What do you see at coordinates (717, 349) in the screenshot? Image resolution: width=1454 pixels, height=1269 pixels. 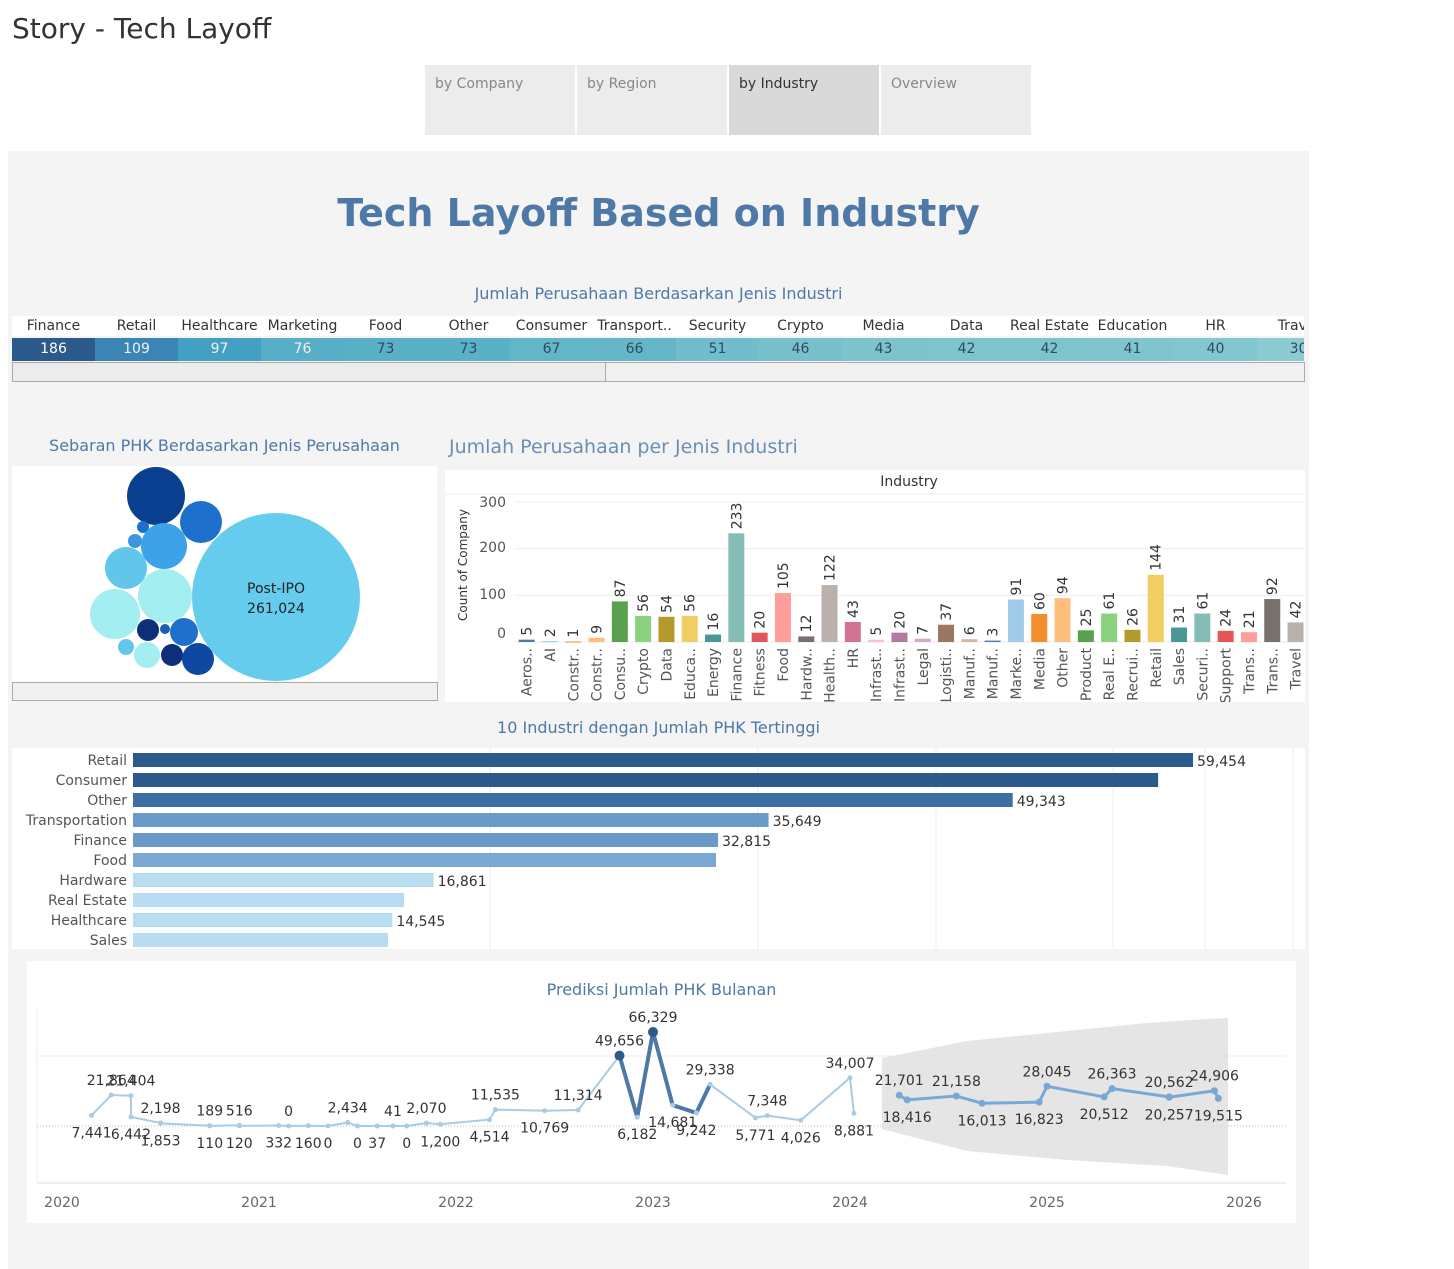 I see `strip-industry-value: 51` at bounding box center [717, 349].